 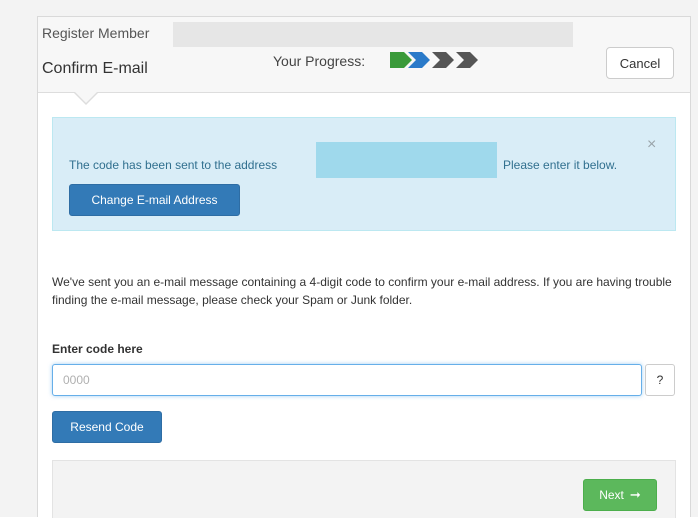 I want to click on code-input, so click(x=347, y=380).